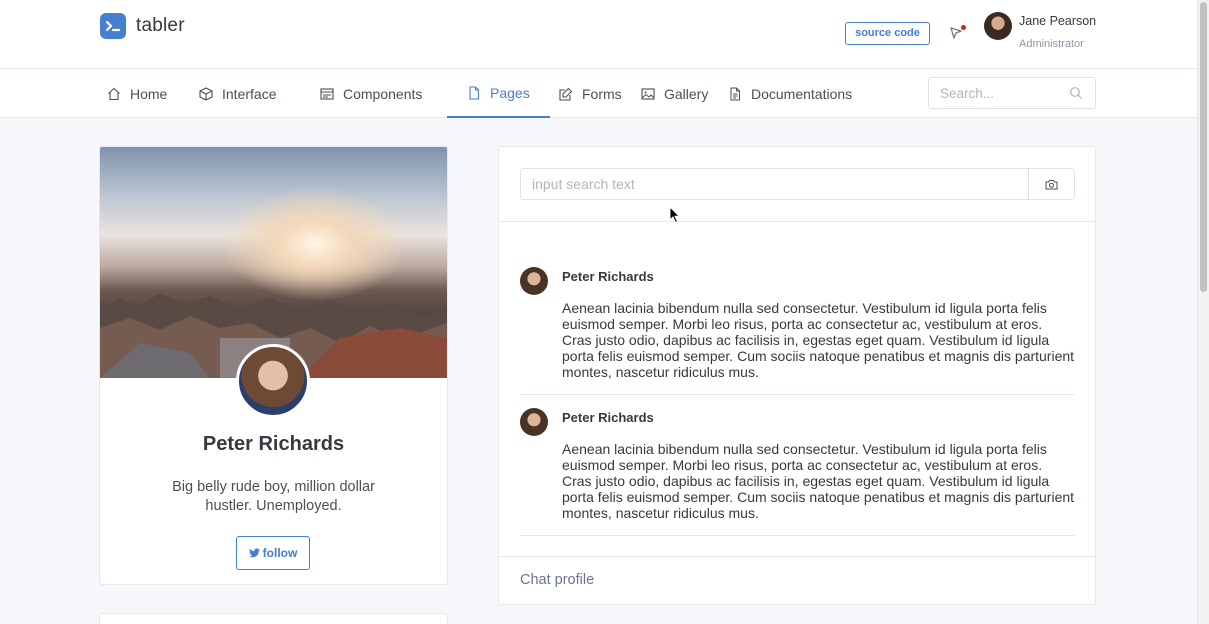 The width and height of the screenshot is (1209, 624). What do you see at coordinates (566, 94) in the screenshot?
I see `edit-icon` at bounding box center [566, 94].